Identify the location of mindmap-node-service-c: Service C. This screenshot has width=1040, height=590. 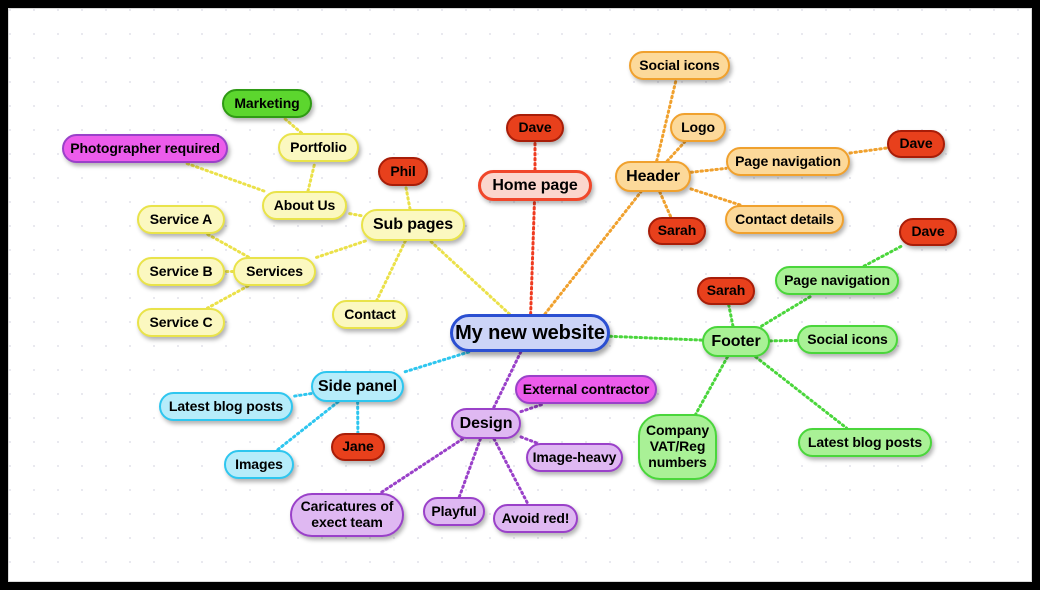
(181, 322).